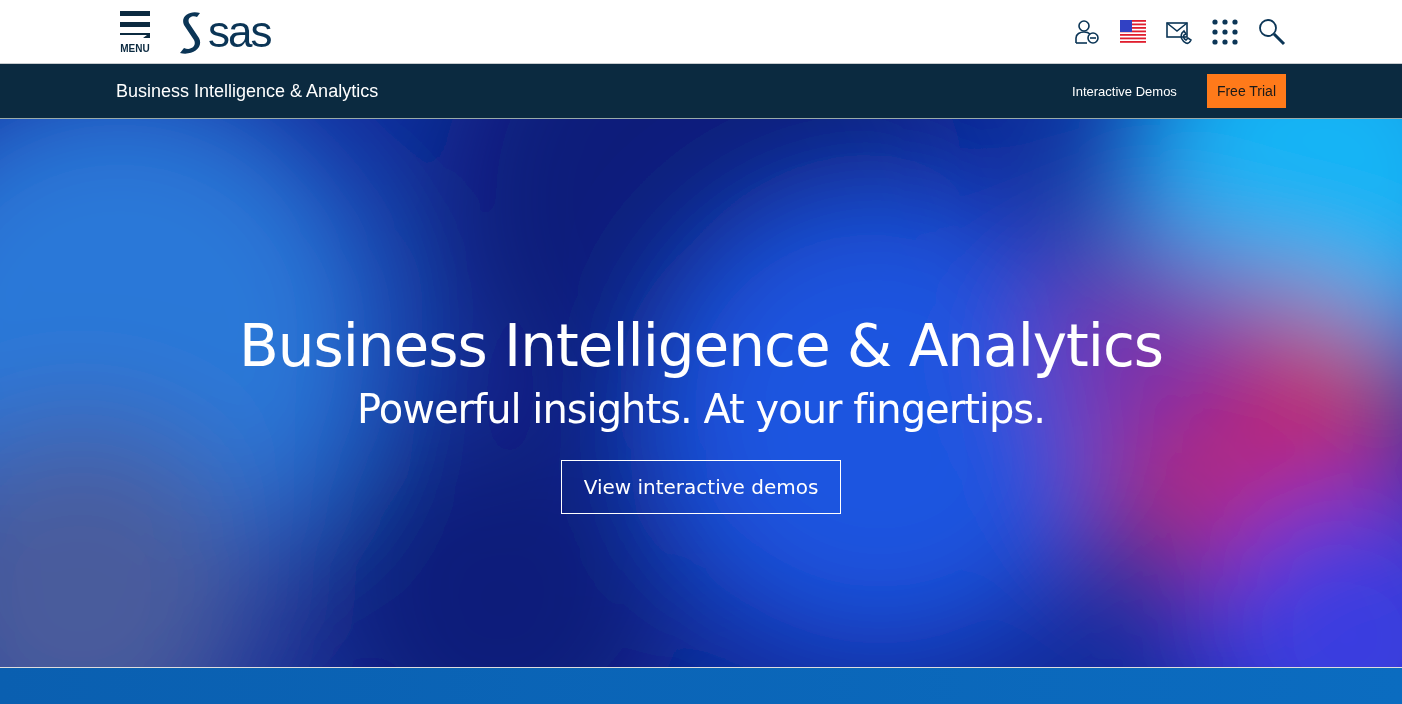 This screenshot has width=1402, height=704. What do you see at coordinates (1246, 91) in the screenshot?
I see `free-trial-button: Free Trial` at bounding box center [1246, 91].